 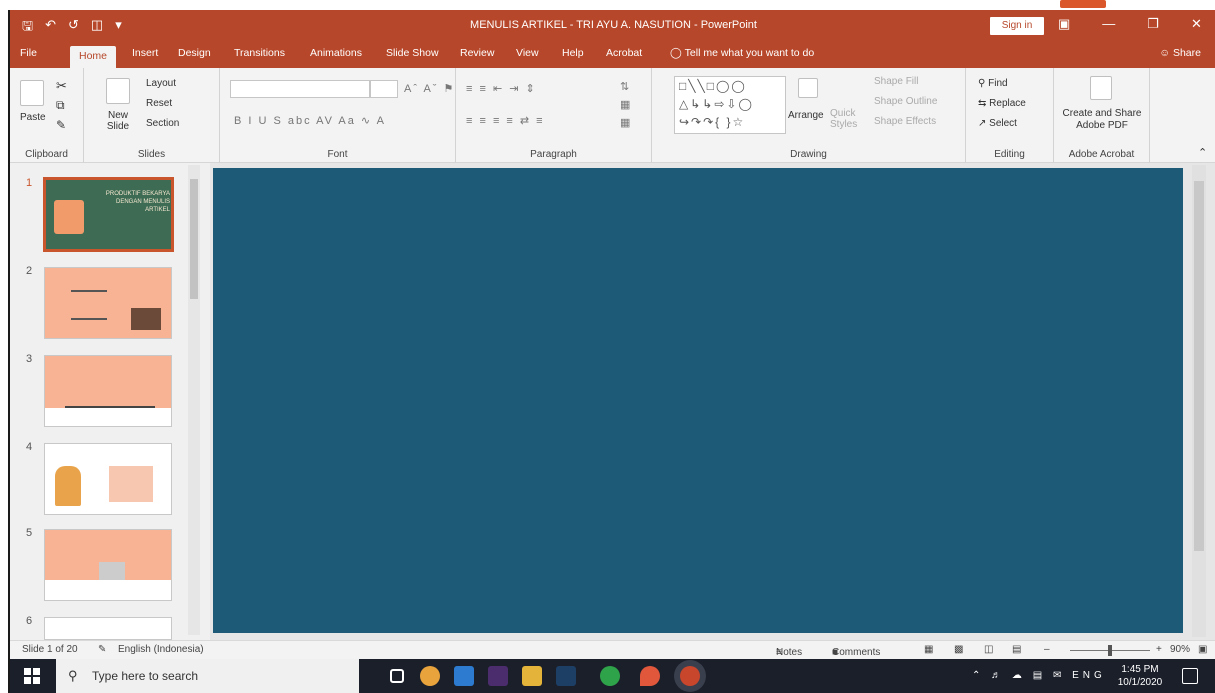 I want to click on arrange-button: Arrange, so click(x=806, y=115).